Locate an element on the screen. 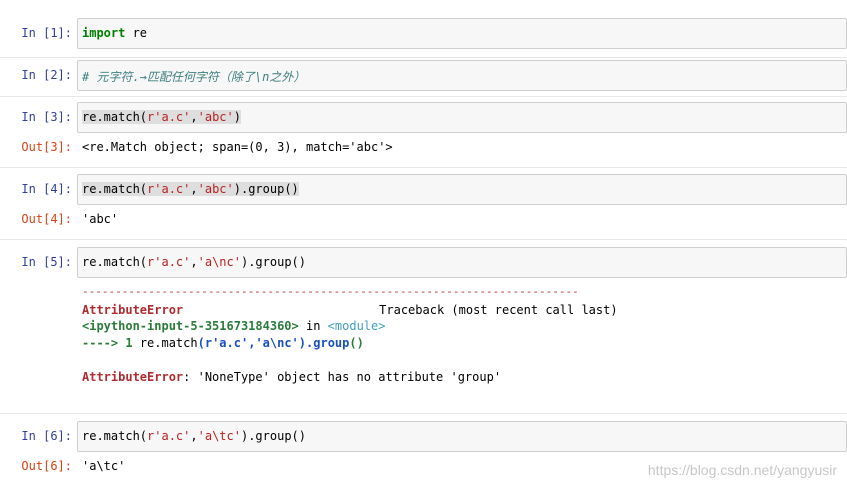 The width and height of the screenshot is (847, 486). input-prompt: In [1]: is located at coordinates (46, 33).